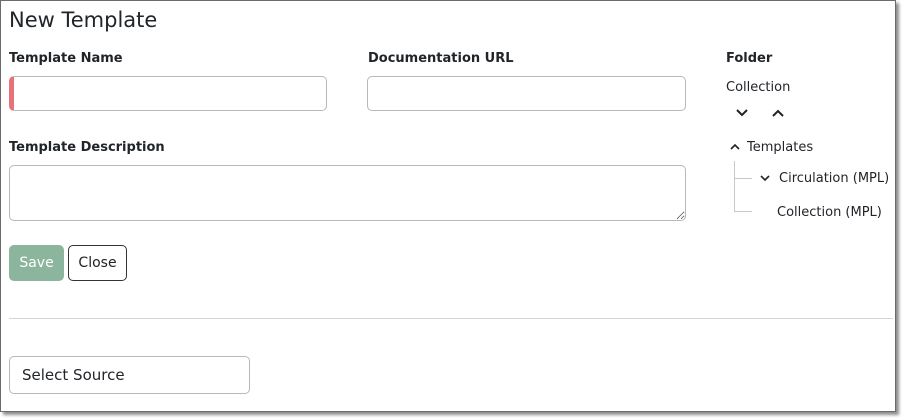 The height and width of the screenshot is (419, 903). What do you see at coordinates (441, 58) in the screenshot?
I see `documentation-url-label: Documentation URL` at bounding box center [441, 58].